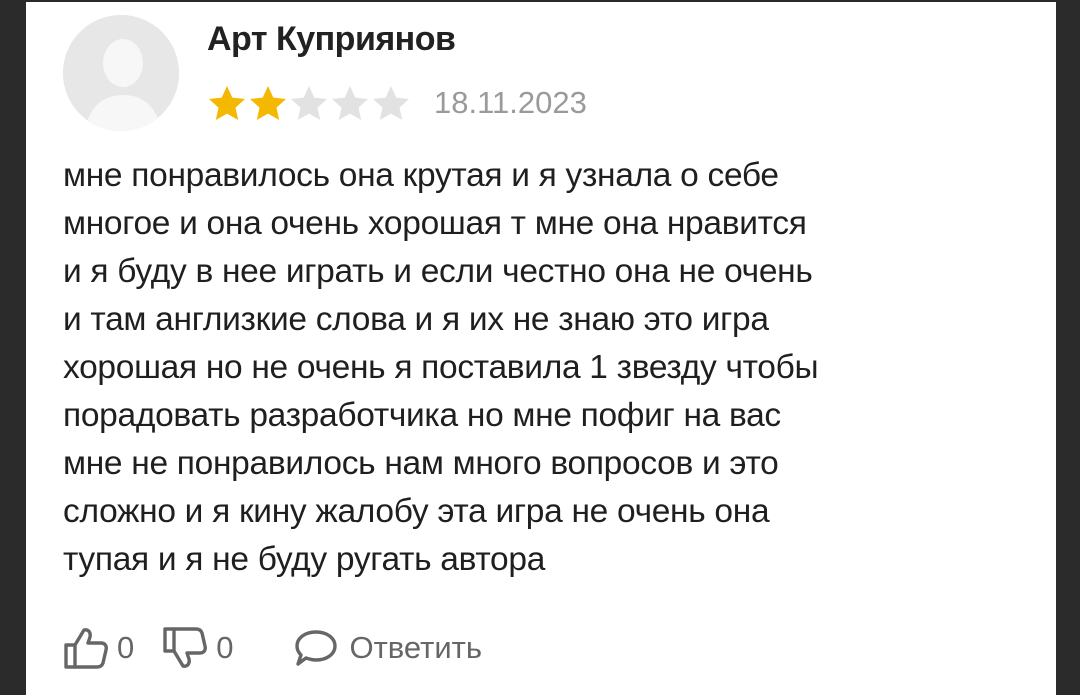 The height and width of the screenshot is (695, 1080). Describe the element at coordinates (185, 647) in the screenshot. I see `thumbs-down-icon` at that location.